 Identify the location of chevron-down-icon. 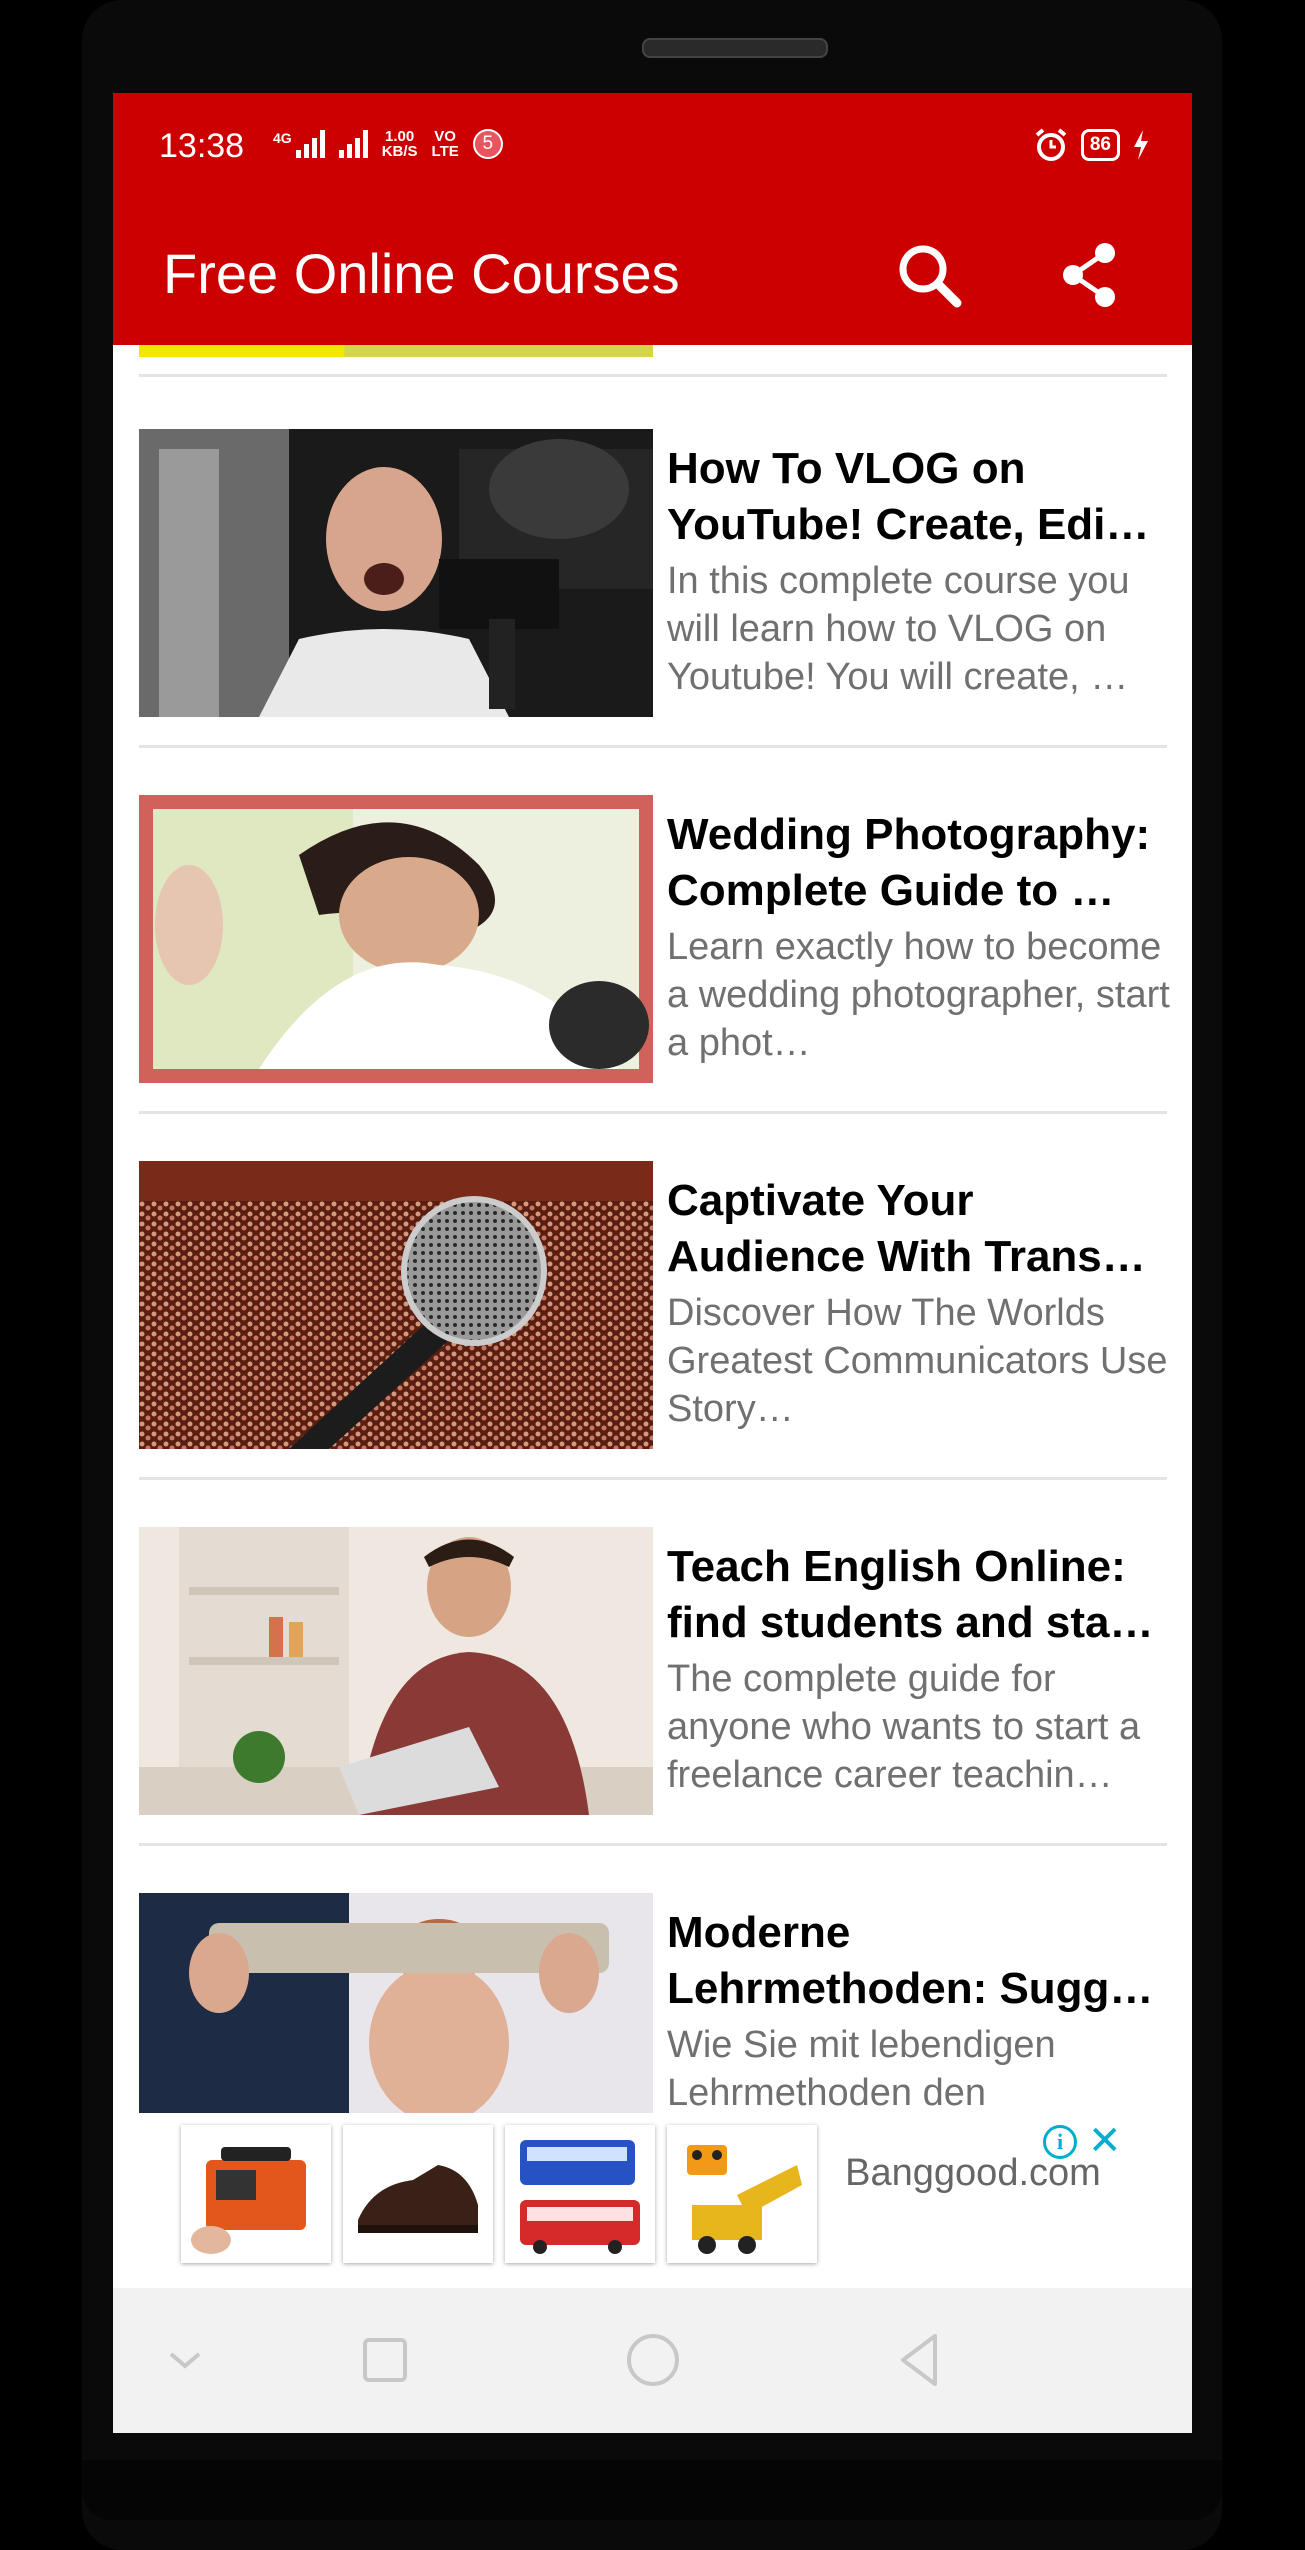
(185, 2360).